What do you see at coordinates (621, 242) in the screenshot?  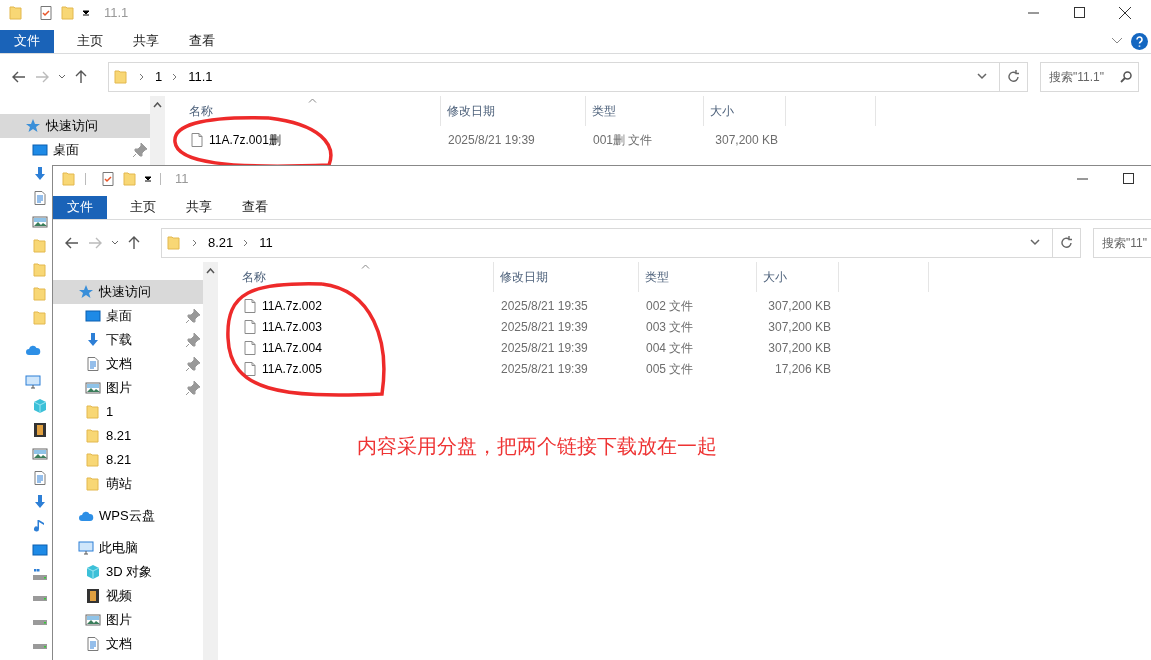 I see `address-bar: 8.21 11` at bounding box center [621, 242].